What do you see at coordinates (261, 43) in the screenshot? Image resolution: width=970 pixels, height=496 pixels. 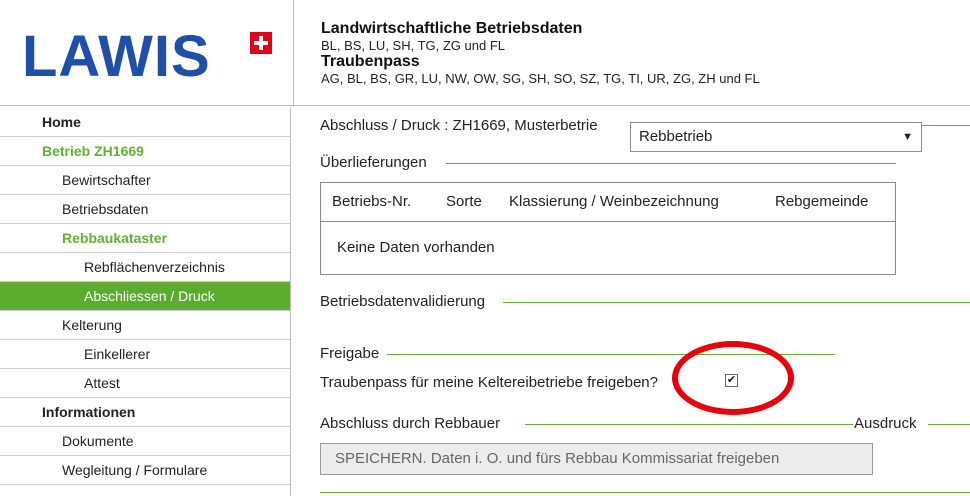 I see `swiss-cross-icon` at bounding box center [261, 43].